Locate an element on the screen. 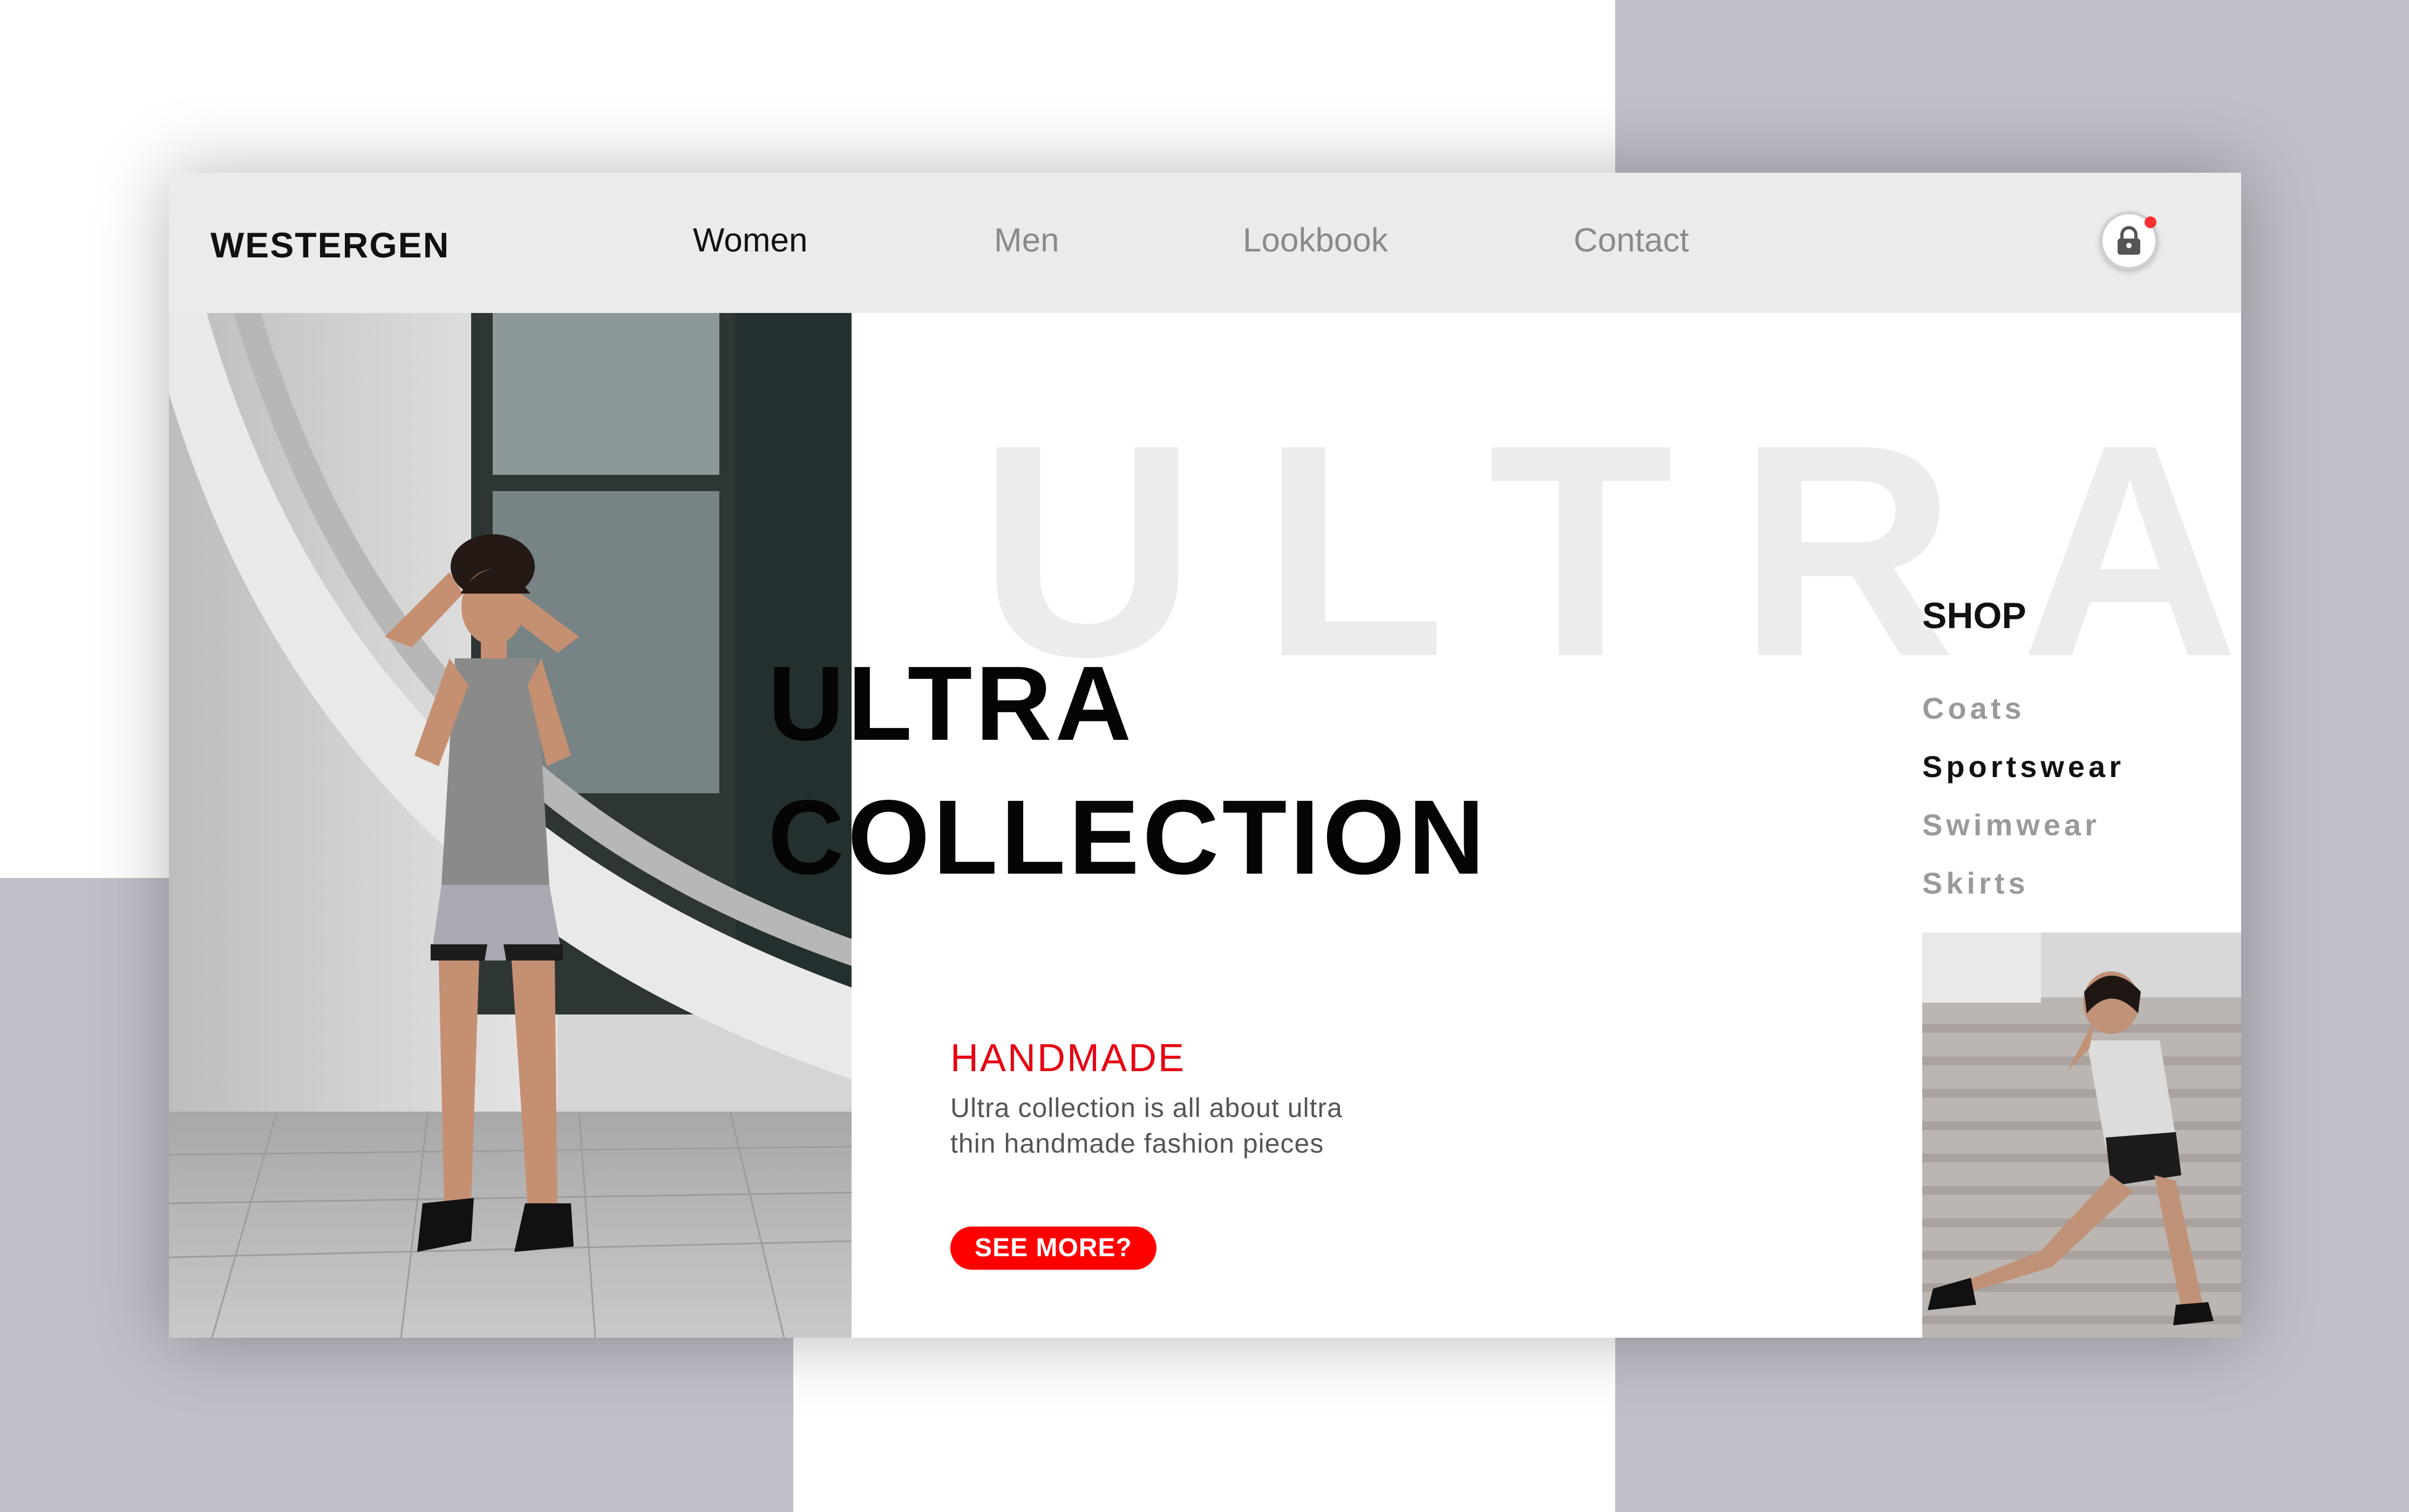  nav-item-contact: Contact is located at coordinates (1631, 240).